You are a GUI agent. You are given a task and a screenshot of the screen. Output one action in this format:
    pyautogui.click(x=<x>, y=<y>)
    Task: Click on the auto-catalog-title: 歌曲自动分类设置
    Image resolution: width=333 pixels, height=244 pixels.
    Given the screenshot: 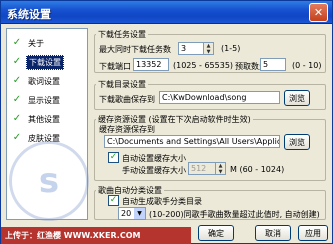 What is the action you would take?
    pyautogui.click(x=130, y=190)
    